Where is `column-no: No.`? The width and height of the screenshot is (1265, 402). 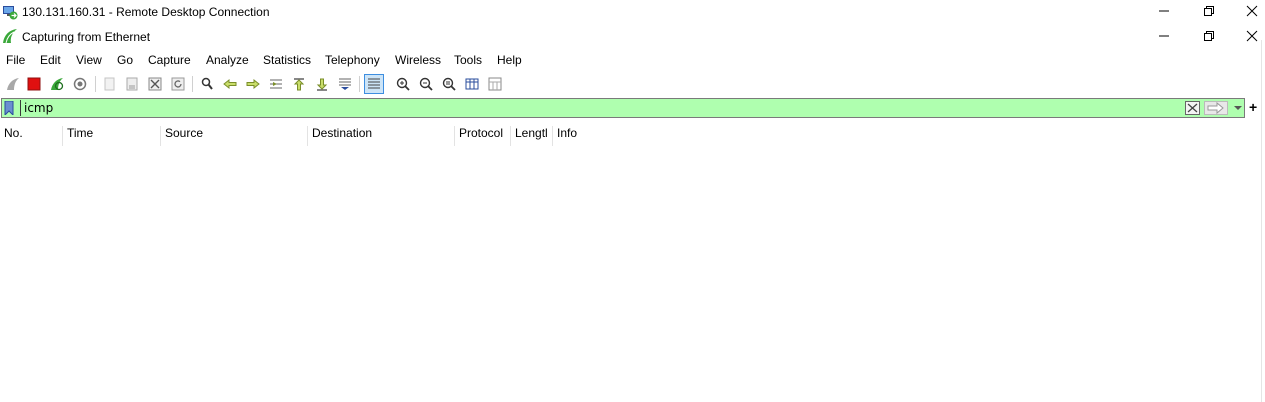 column-no: No. is located at coordinates (32, 136).